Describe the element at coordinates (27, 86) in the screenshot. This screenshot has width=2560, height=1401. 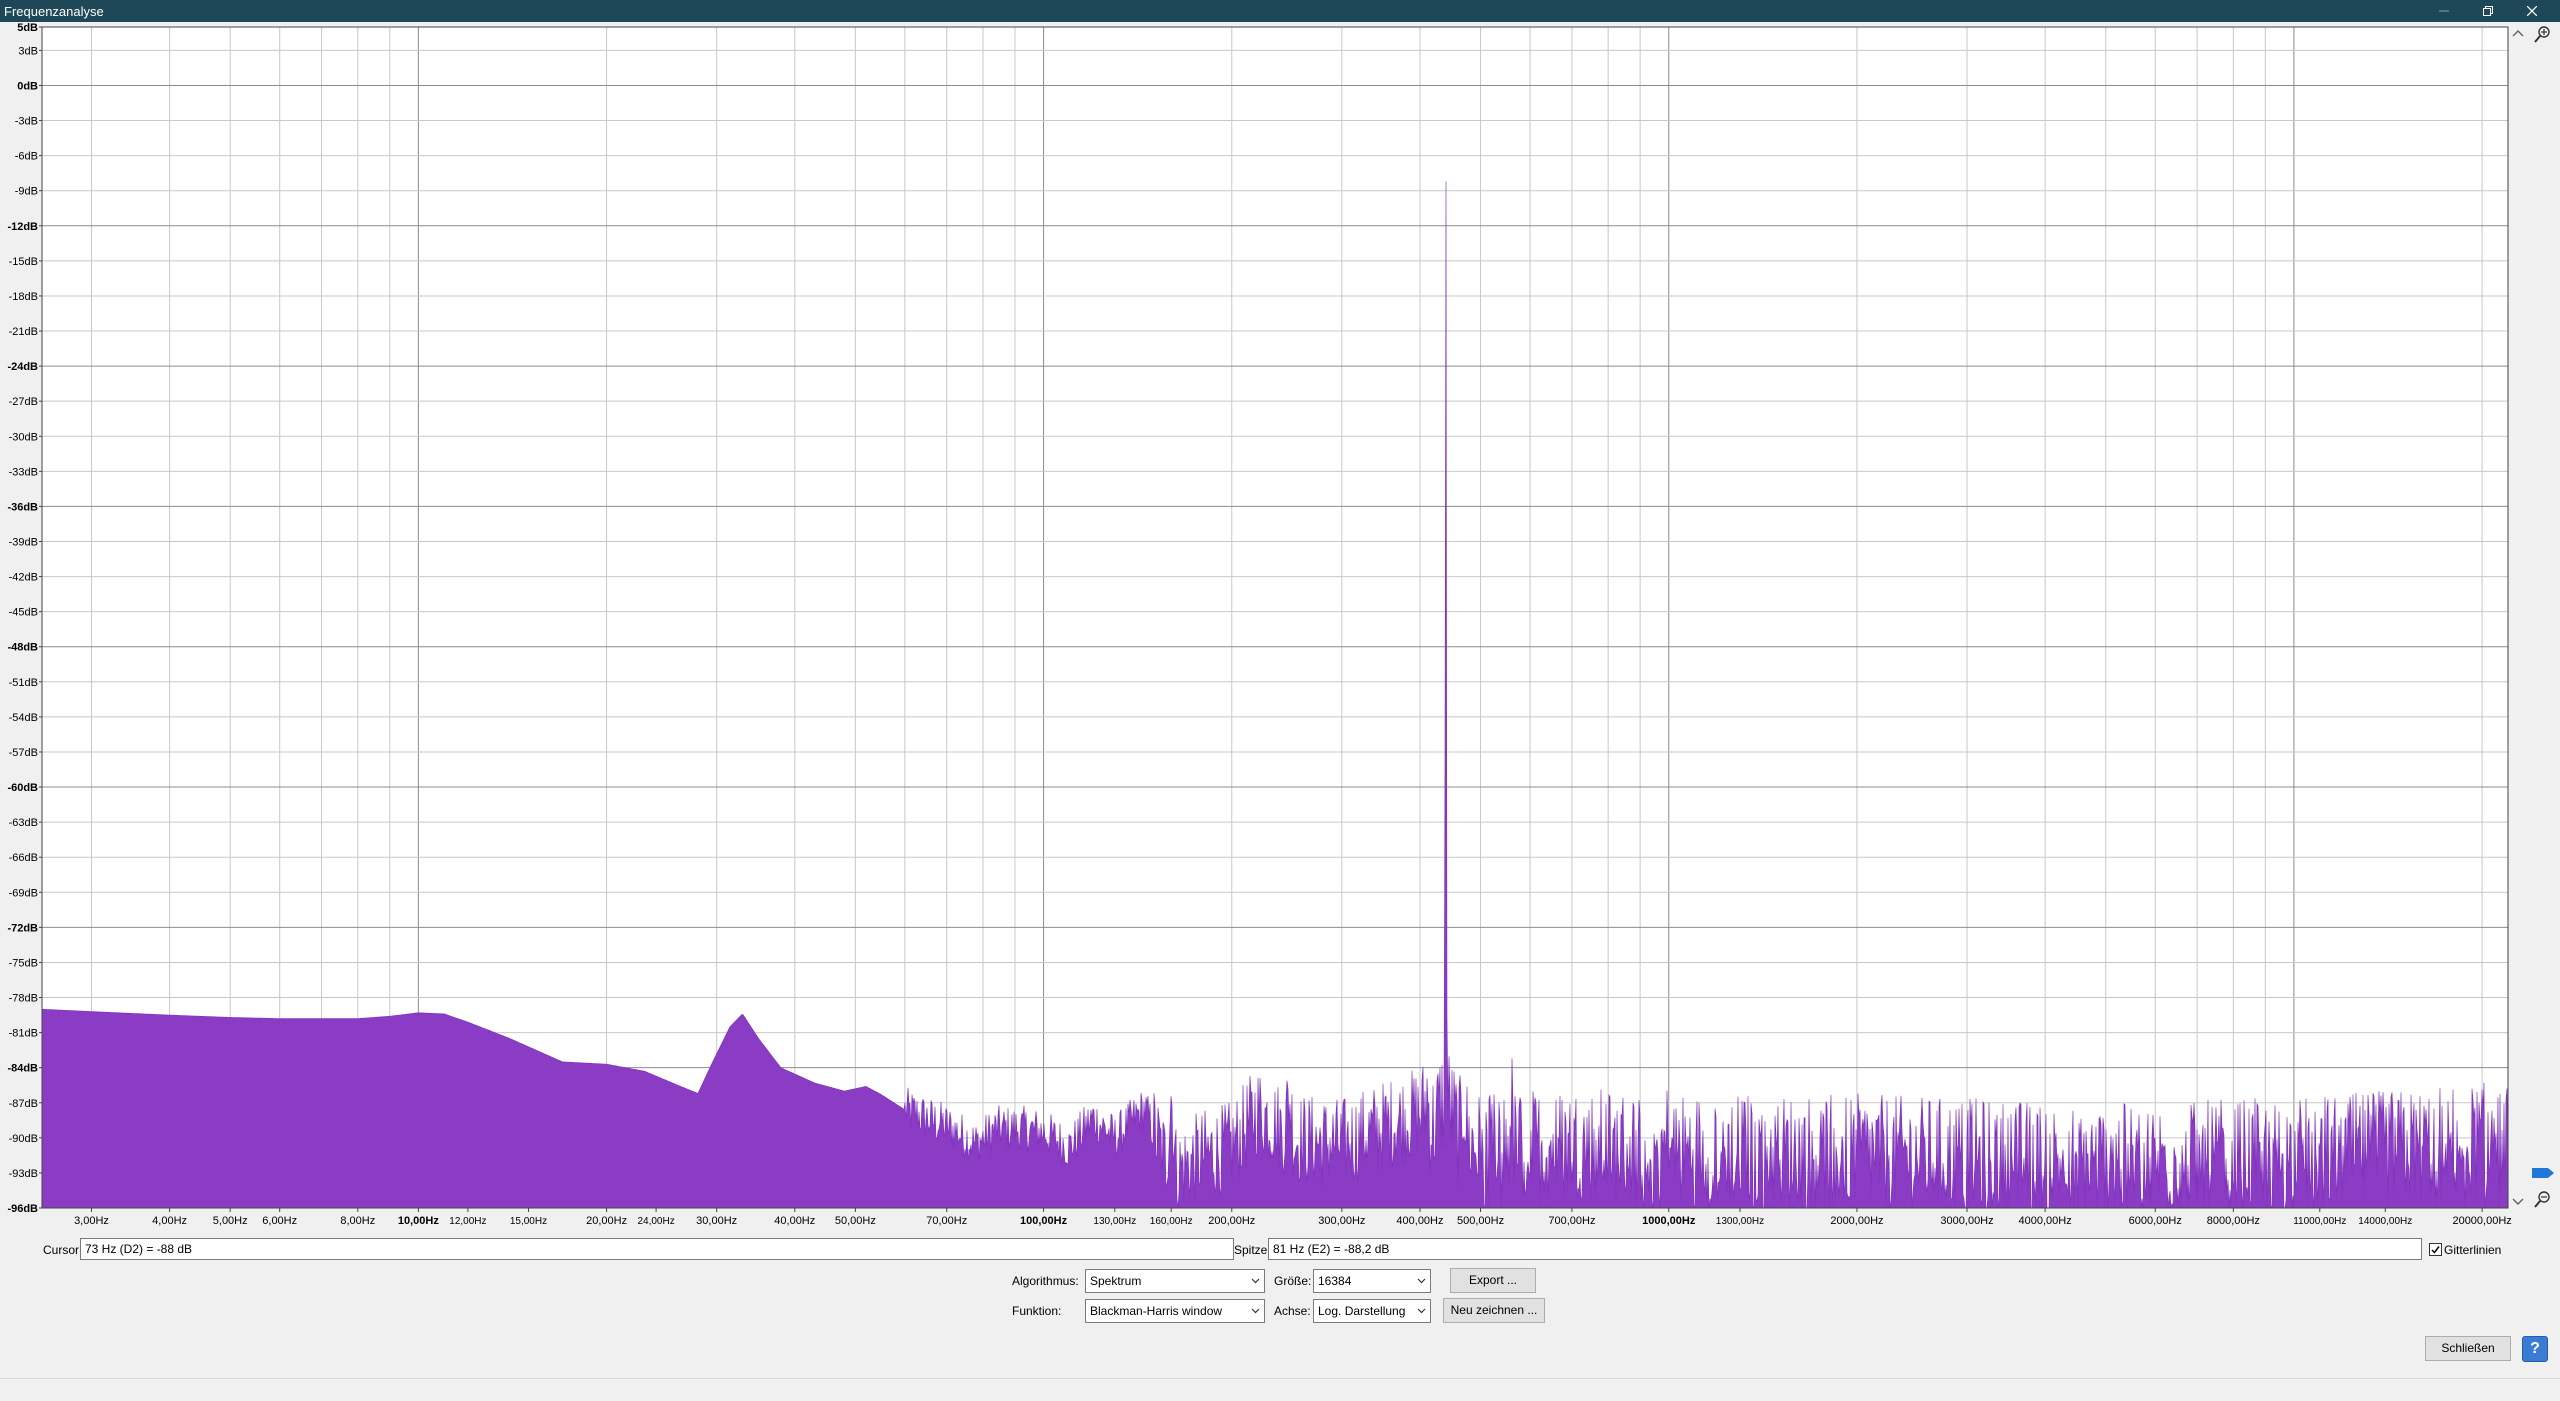
I see `y-tick-label: 0dB` at that location.